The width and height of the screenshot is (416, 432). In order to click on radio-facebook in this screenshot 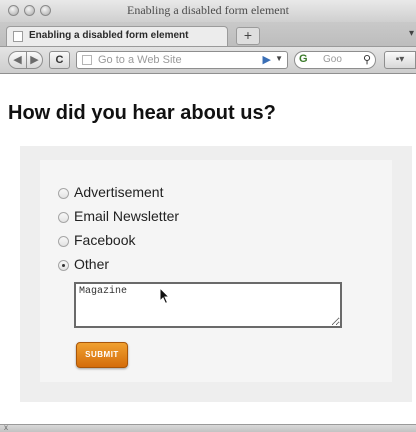, I will do `click(63, 241)`.